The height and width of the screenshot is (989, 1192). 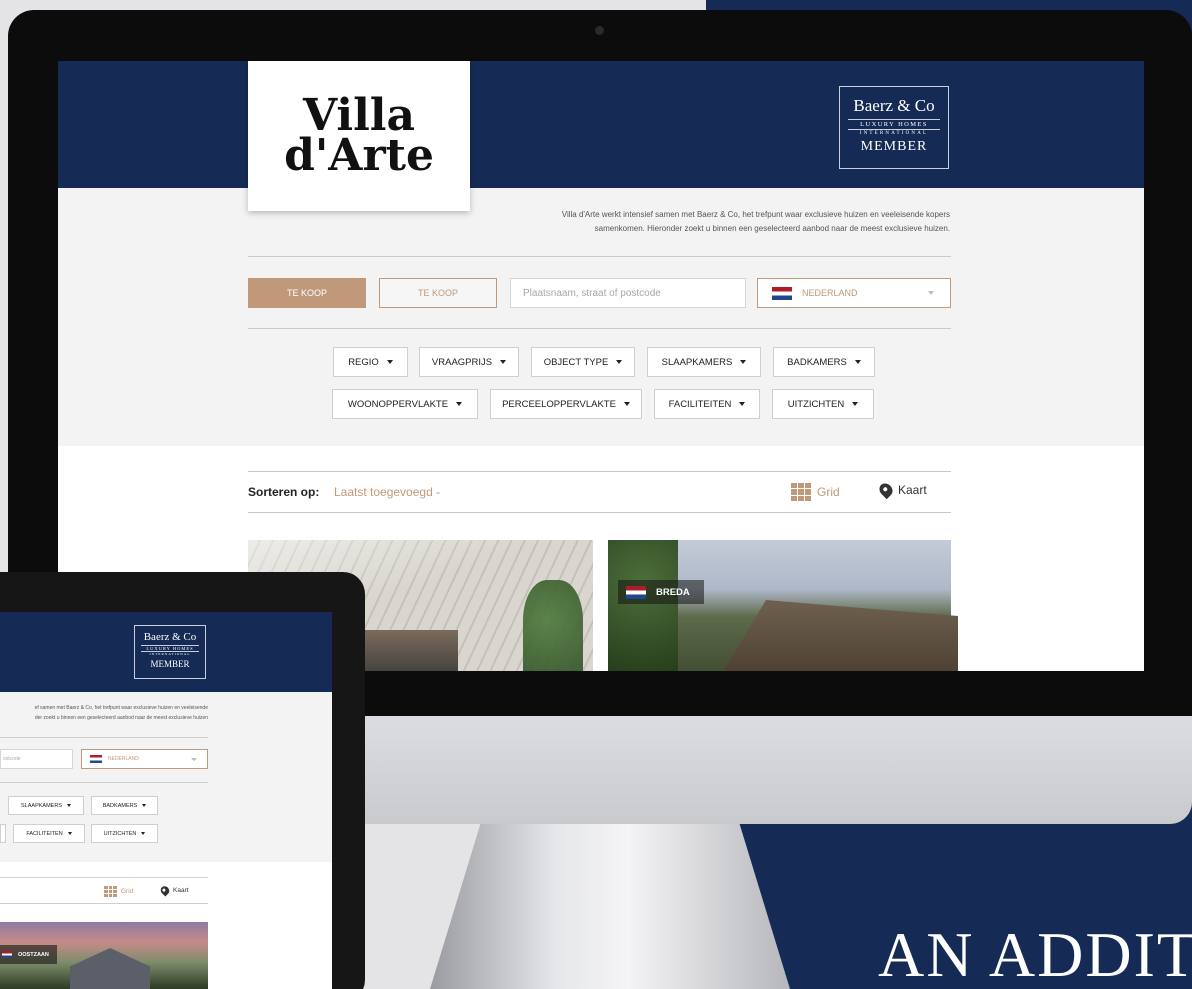 What do you see at coordinates (3, 833) in the screenshot?
I see `filter-perceeloppervlakte` at bounding box center [3, 833].